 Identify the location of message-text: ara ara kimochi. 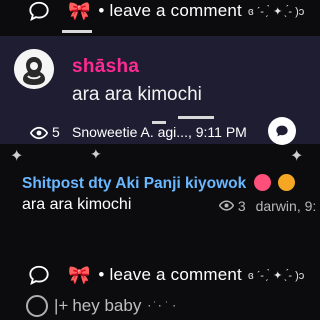
(137, 94).